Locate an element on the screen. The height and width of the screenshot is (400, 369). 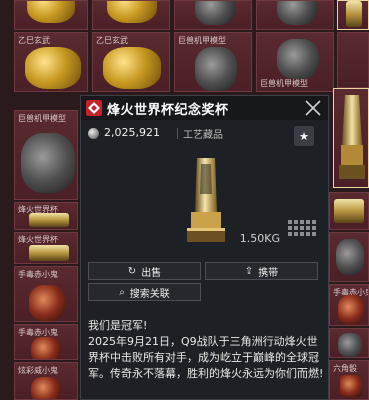
popup-title: 烽火世界杯纪念奖杯 is located at coordinates (168, 110).